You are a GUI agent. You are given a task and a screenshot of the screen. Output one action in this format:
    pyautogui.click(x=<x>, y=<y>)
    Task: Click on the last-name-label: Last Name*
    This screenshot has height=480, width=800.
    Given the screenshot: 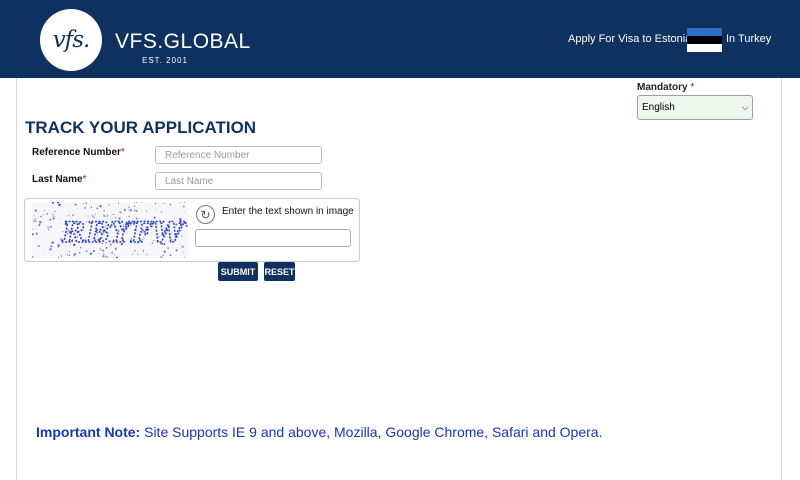 What is the action you would take?
    pyautogui.click(x=59, y=179)
    